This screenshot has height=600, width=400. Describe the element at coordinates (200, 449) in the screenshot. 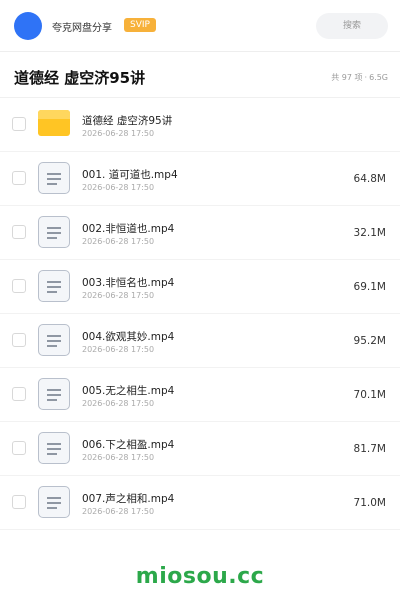

I see `list-item: 006.下之相盈.mp4 2026-06-28 17:50 81.7M` at that location.